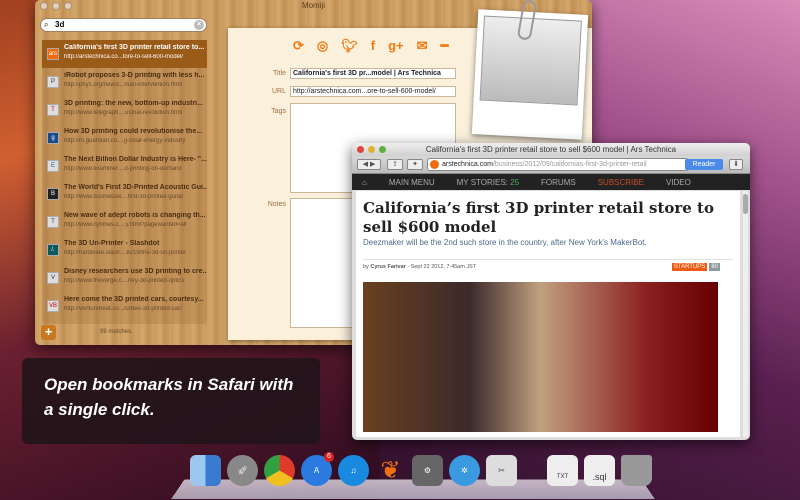 The height and width of the screenshot is (500, 800). I want to click on txt-file-icon: TXT, so click(562, 470).